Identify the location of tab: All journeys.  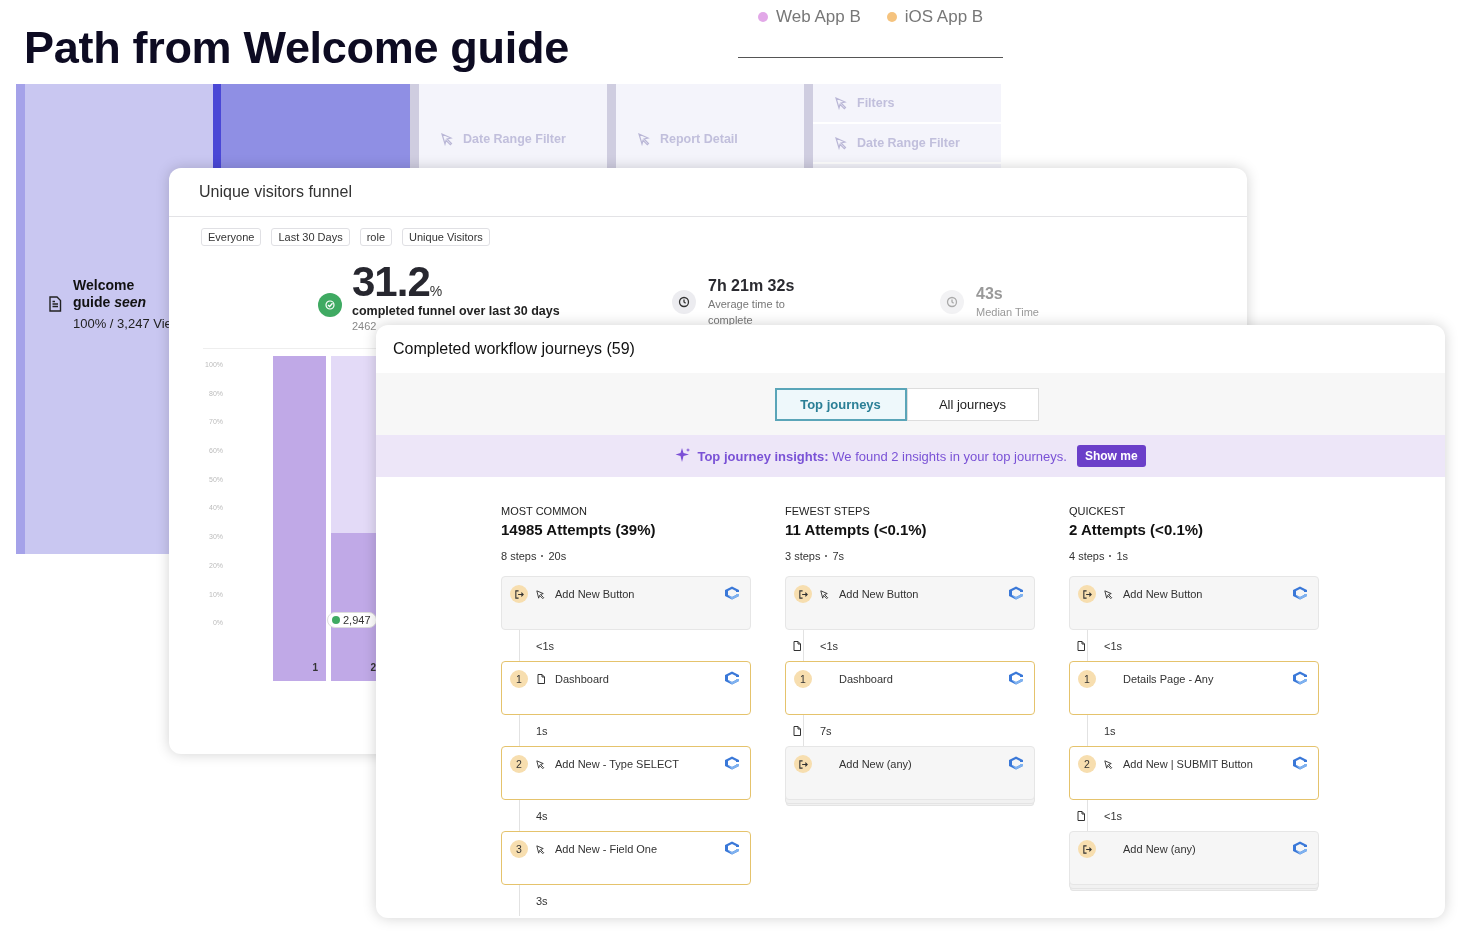
(972, 404).